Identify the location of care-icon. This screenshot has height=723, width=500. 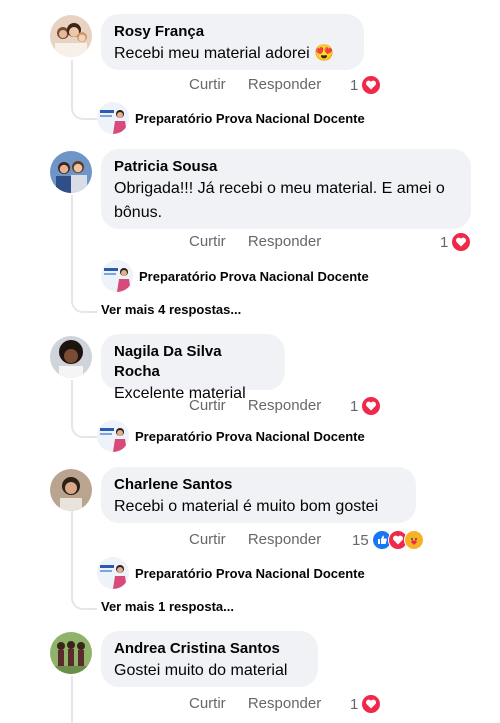
(413, 540).